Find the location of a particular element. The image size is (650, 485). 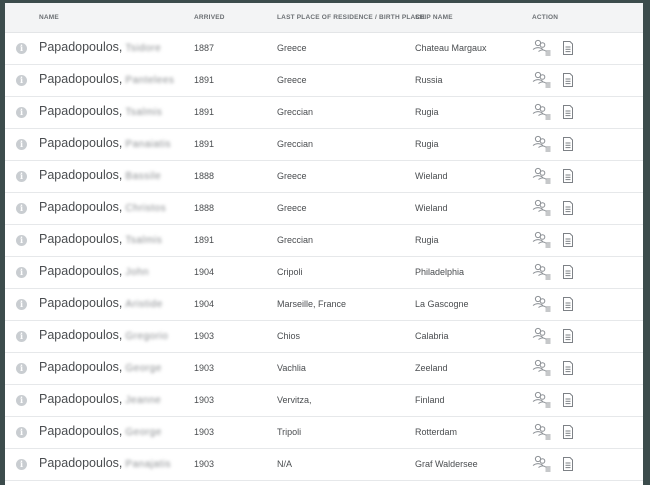

passenger-name-link: Papadopoulos, Jeanne is located at coordinates (100, 399).